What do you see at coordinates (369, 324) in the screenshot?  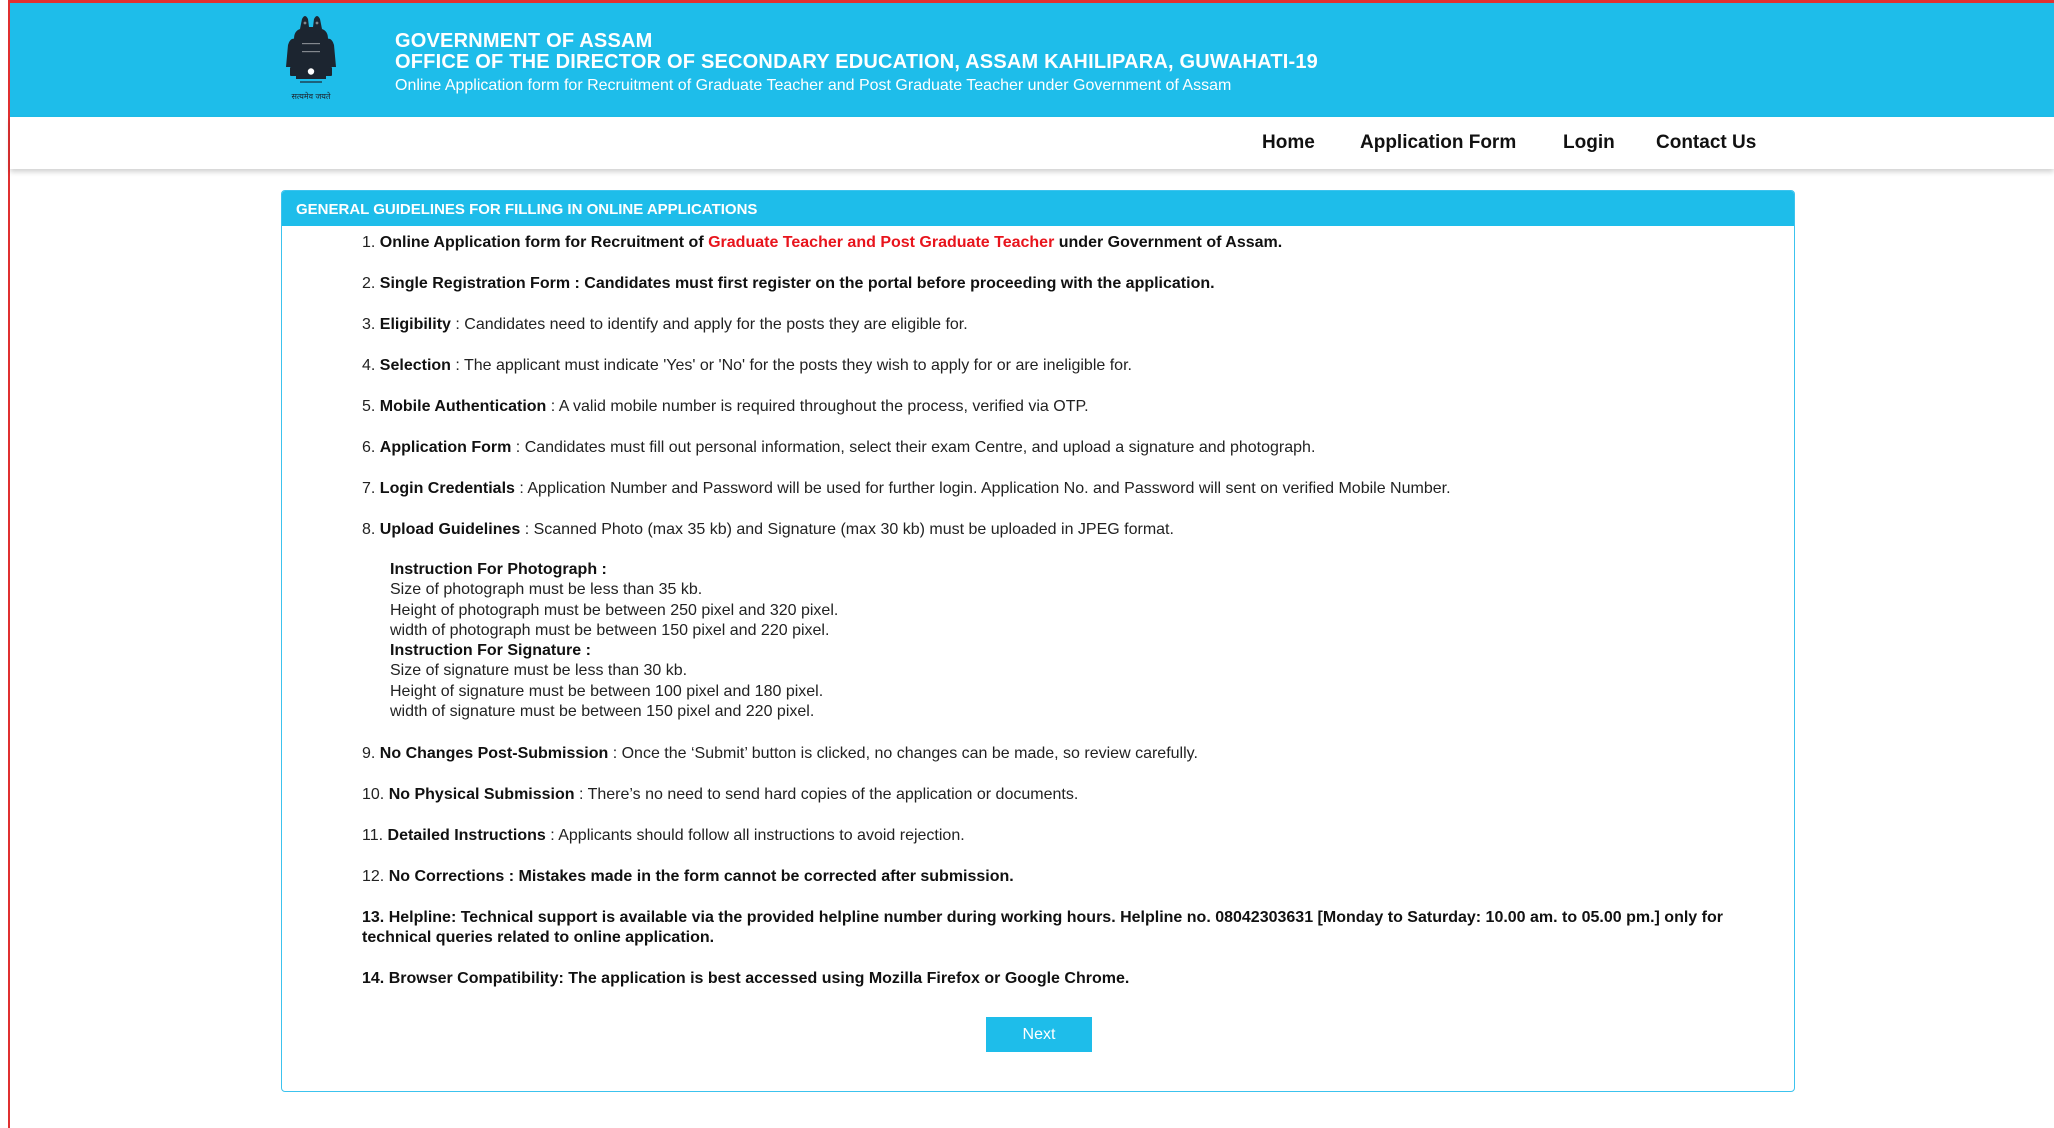 I see `guideline-number: 3.` at bounding box center [369, 324].